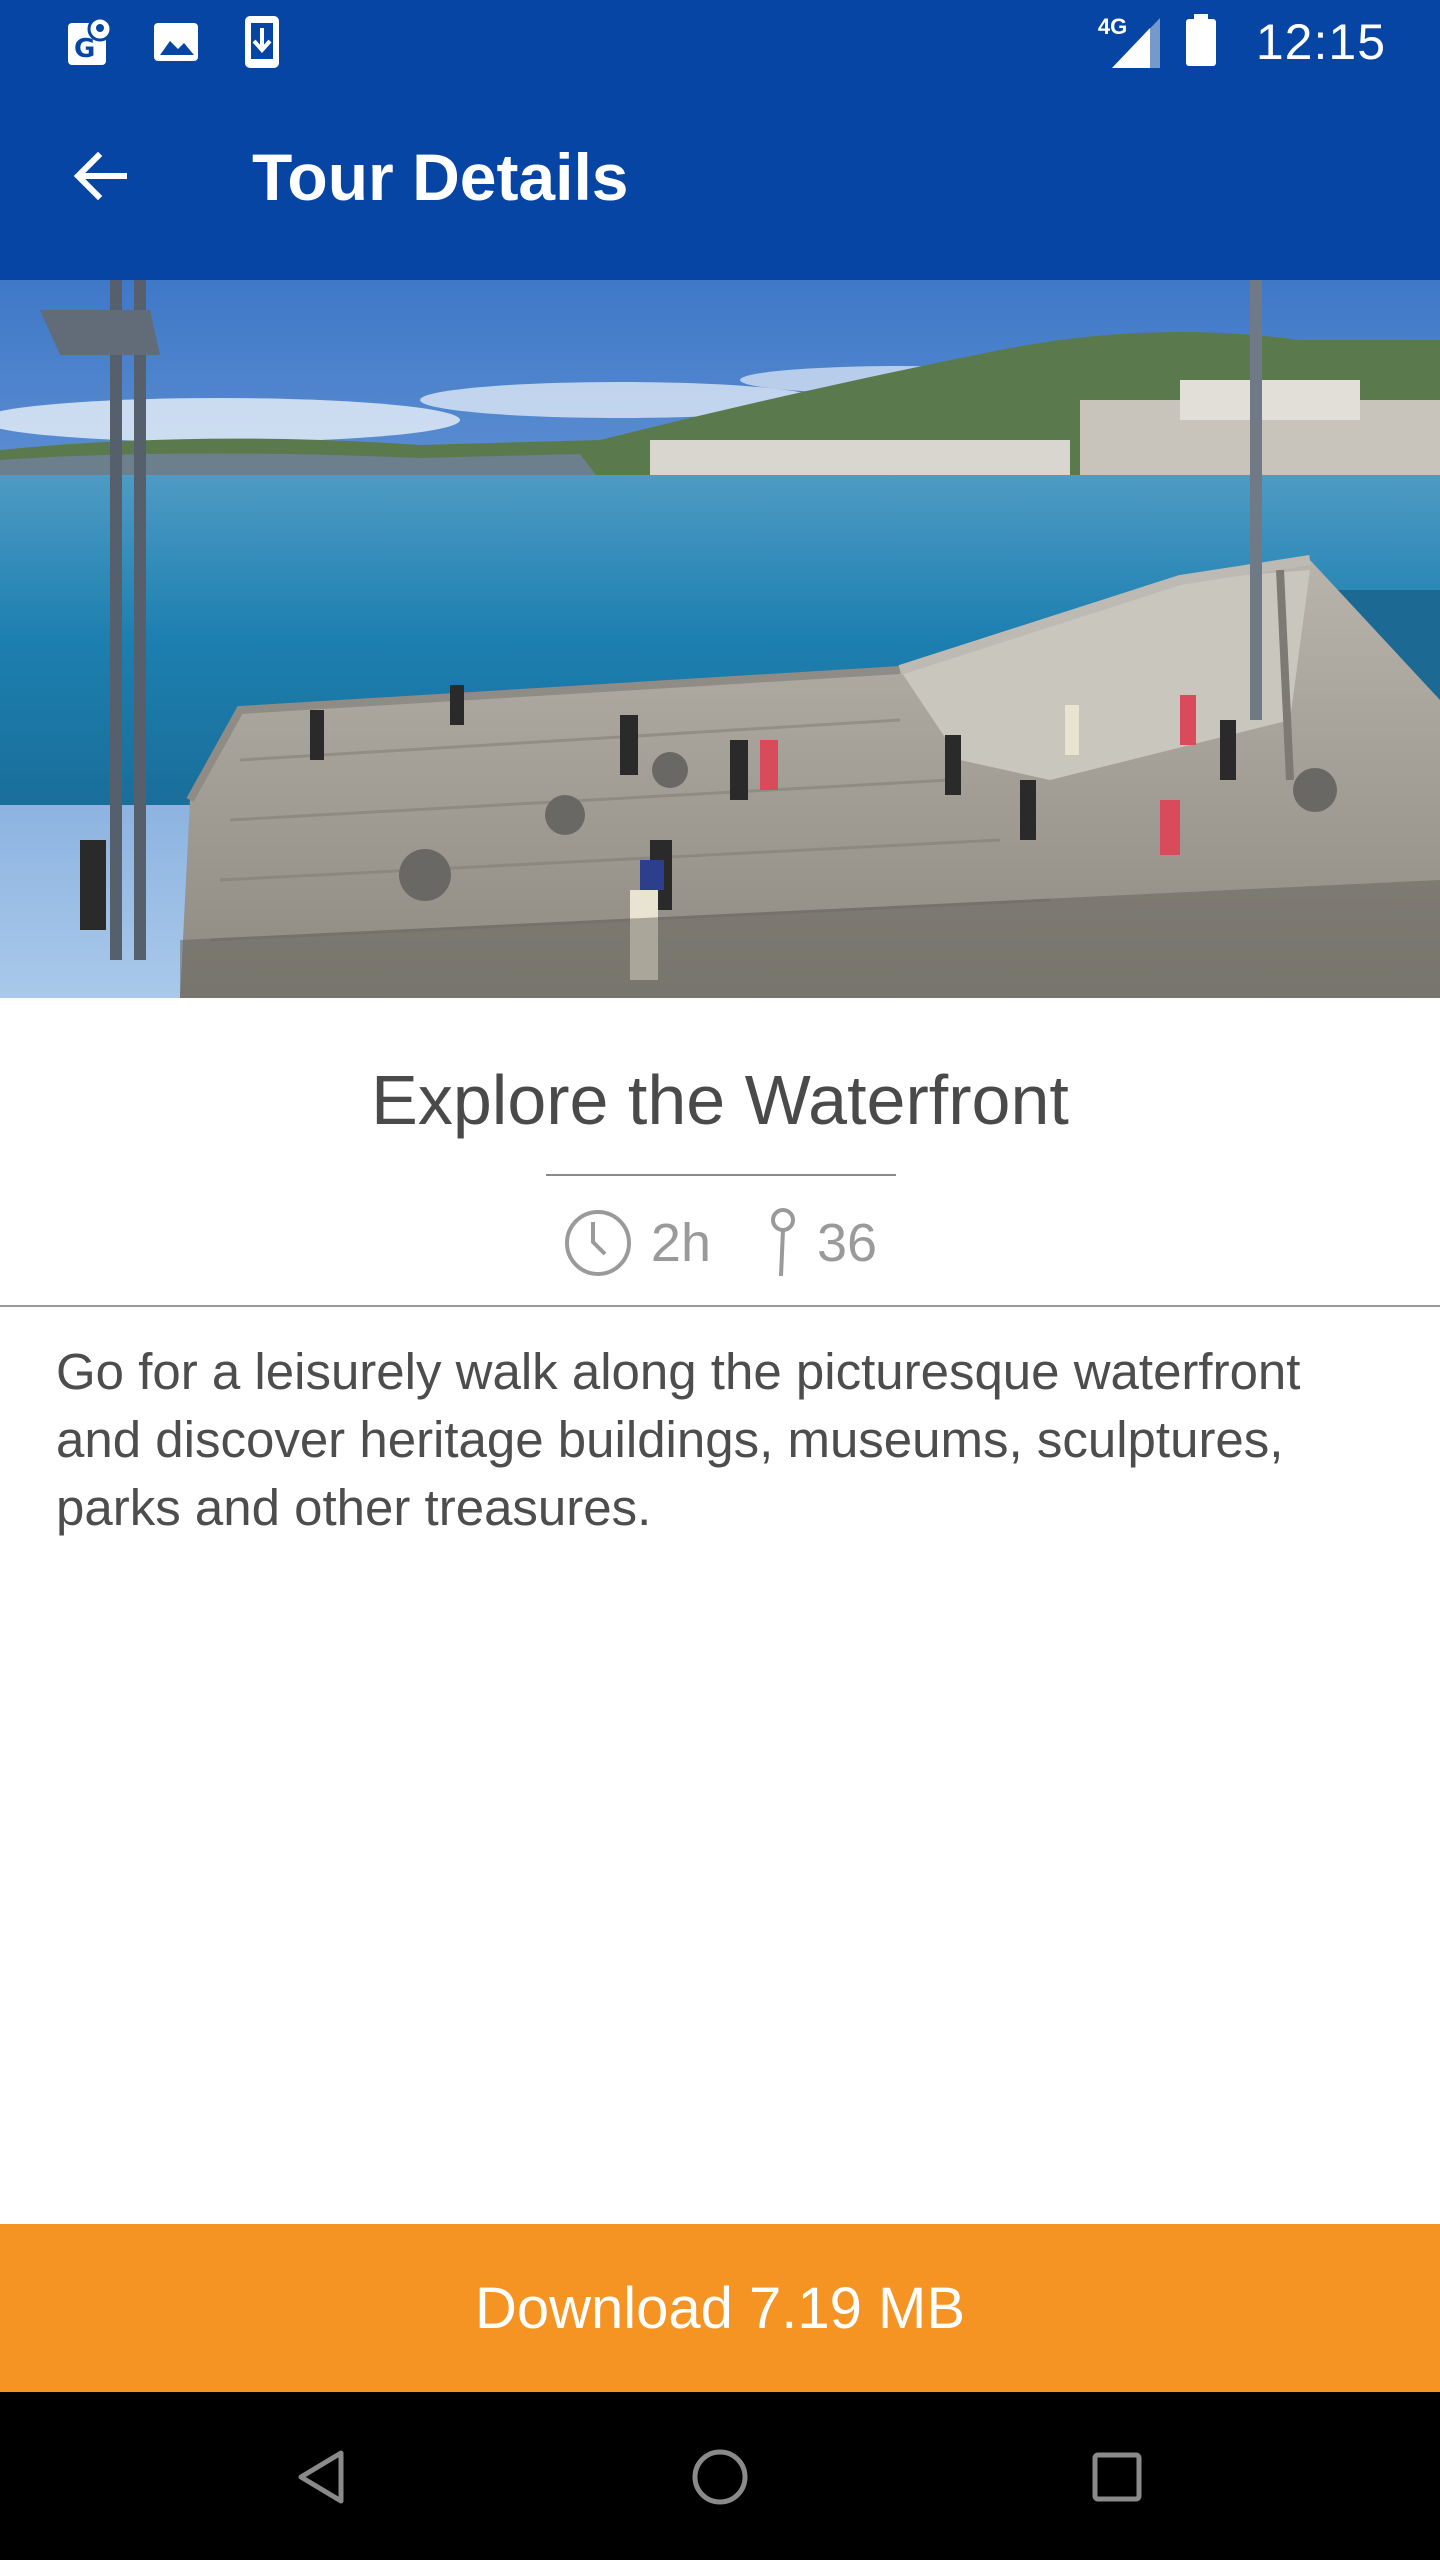  Describe the element at coordinates (262, 42) in the screenshot. I see `download-notification-icon` at that location.